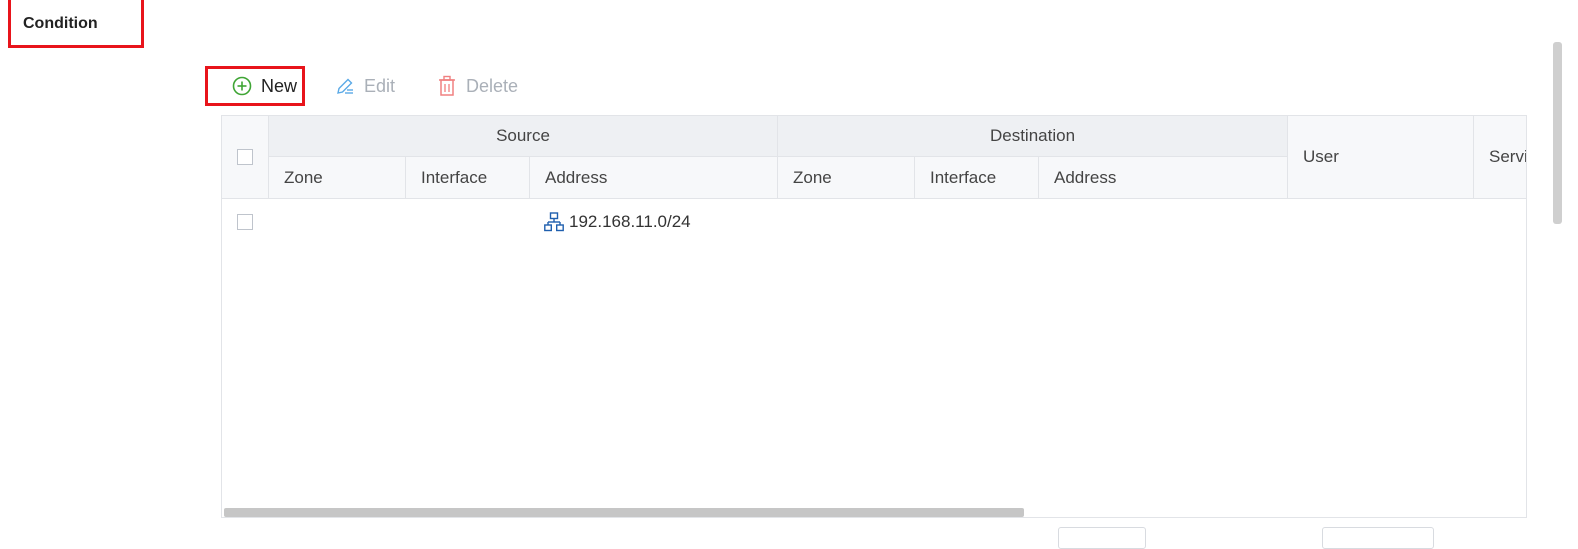  I want to click on row-checkbox, so click(245, 222).